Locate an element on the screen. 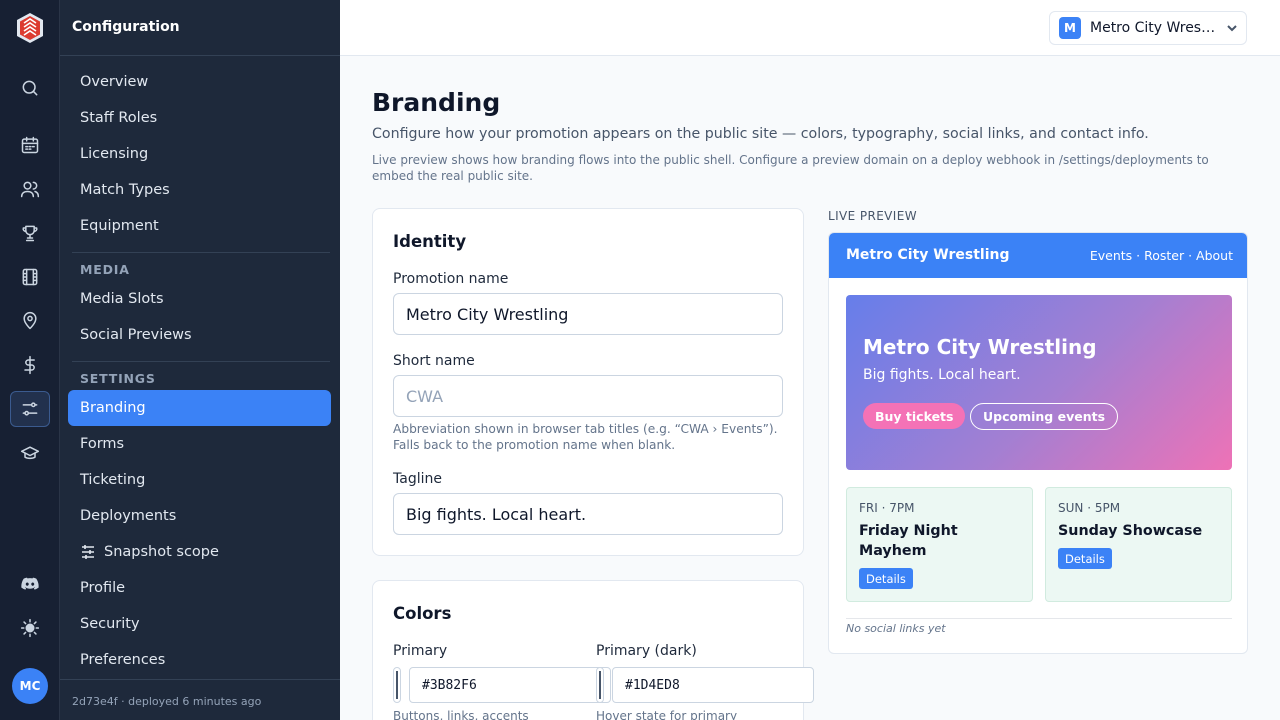 Image resolution: width=1280 pixels, height=720 pixels. preview-social-note: No social links yet is located at coordinates (896, 628).